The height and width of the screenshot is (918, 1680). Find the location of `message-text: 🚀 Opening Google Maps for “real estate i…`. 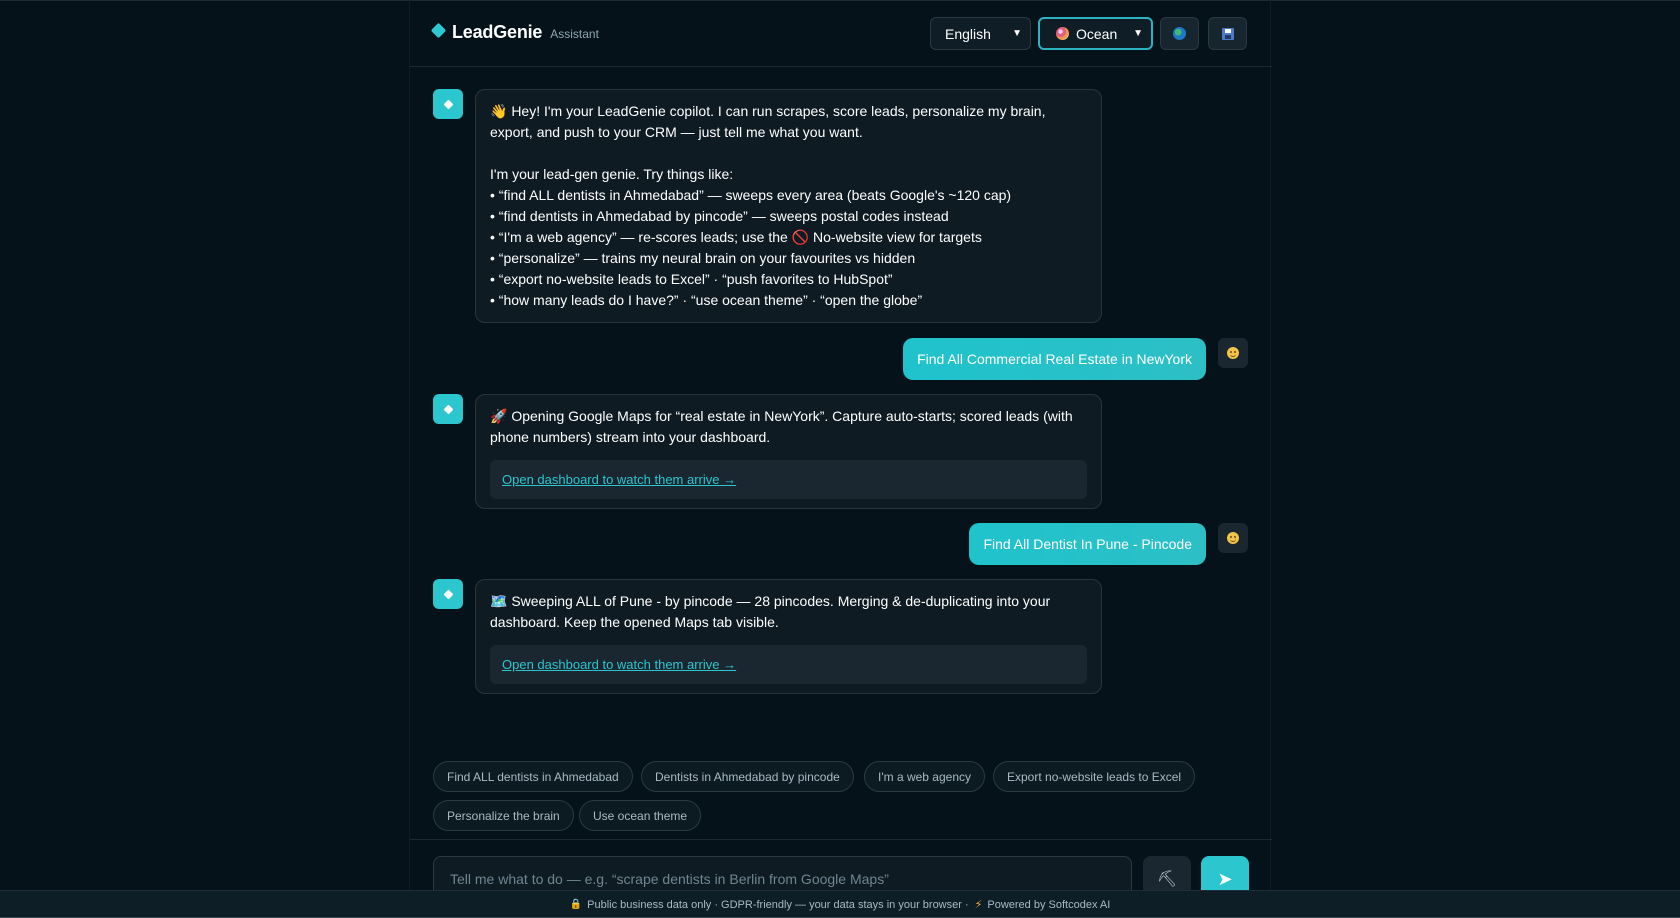

message-text: 🚀 Opening Google Maps for “real estate i… is located at coordinates (781, 416).